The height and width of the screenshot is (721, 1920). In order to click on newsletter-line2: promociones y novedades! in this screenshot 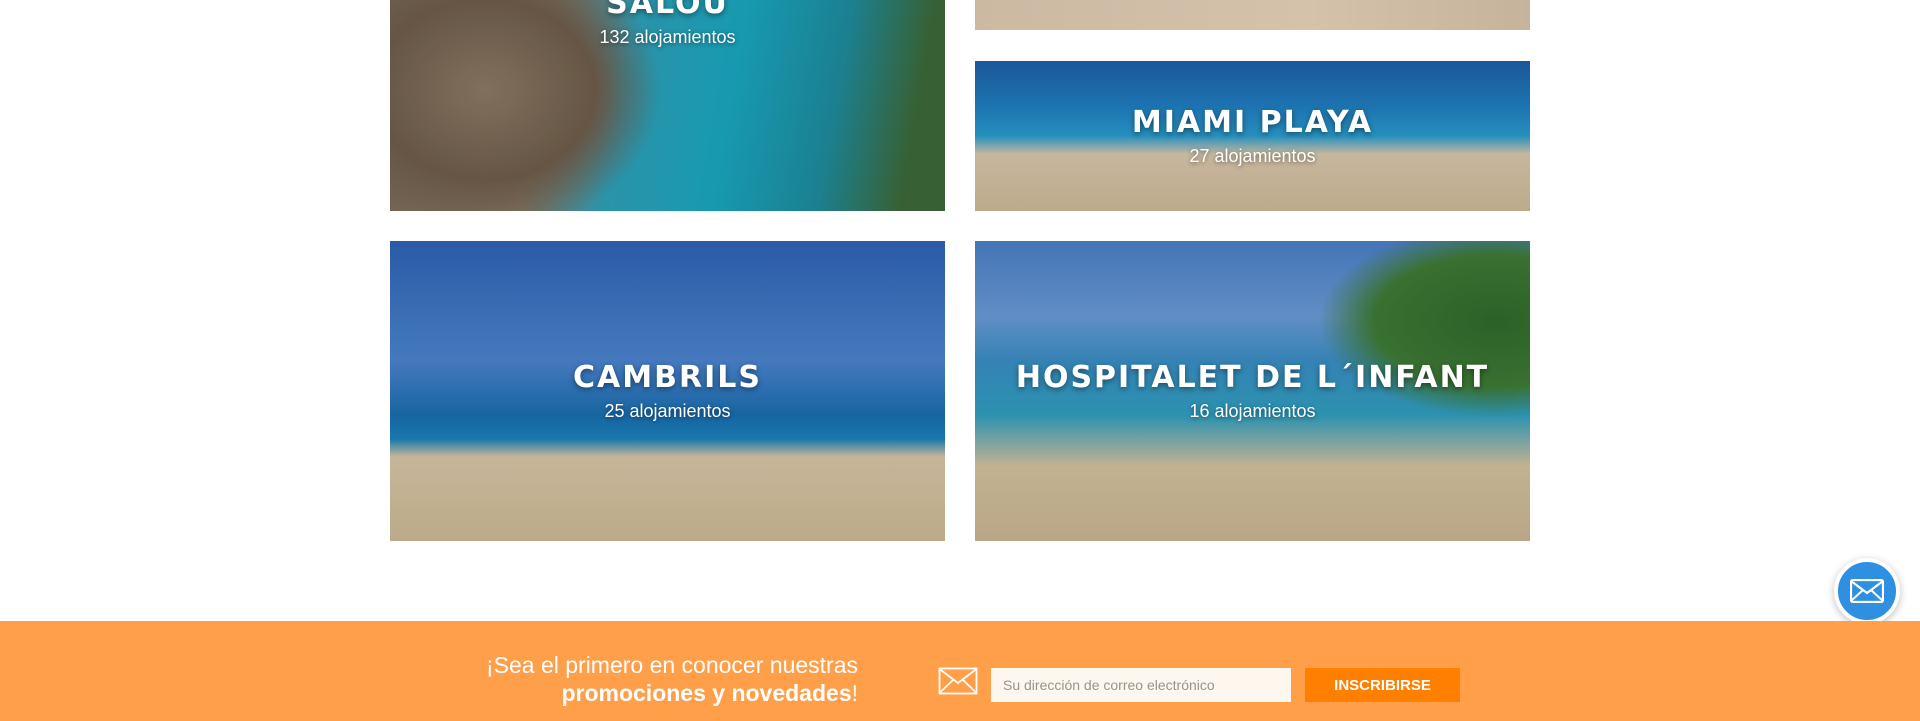, I will do `click(672, 693)`.